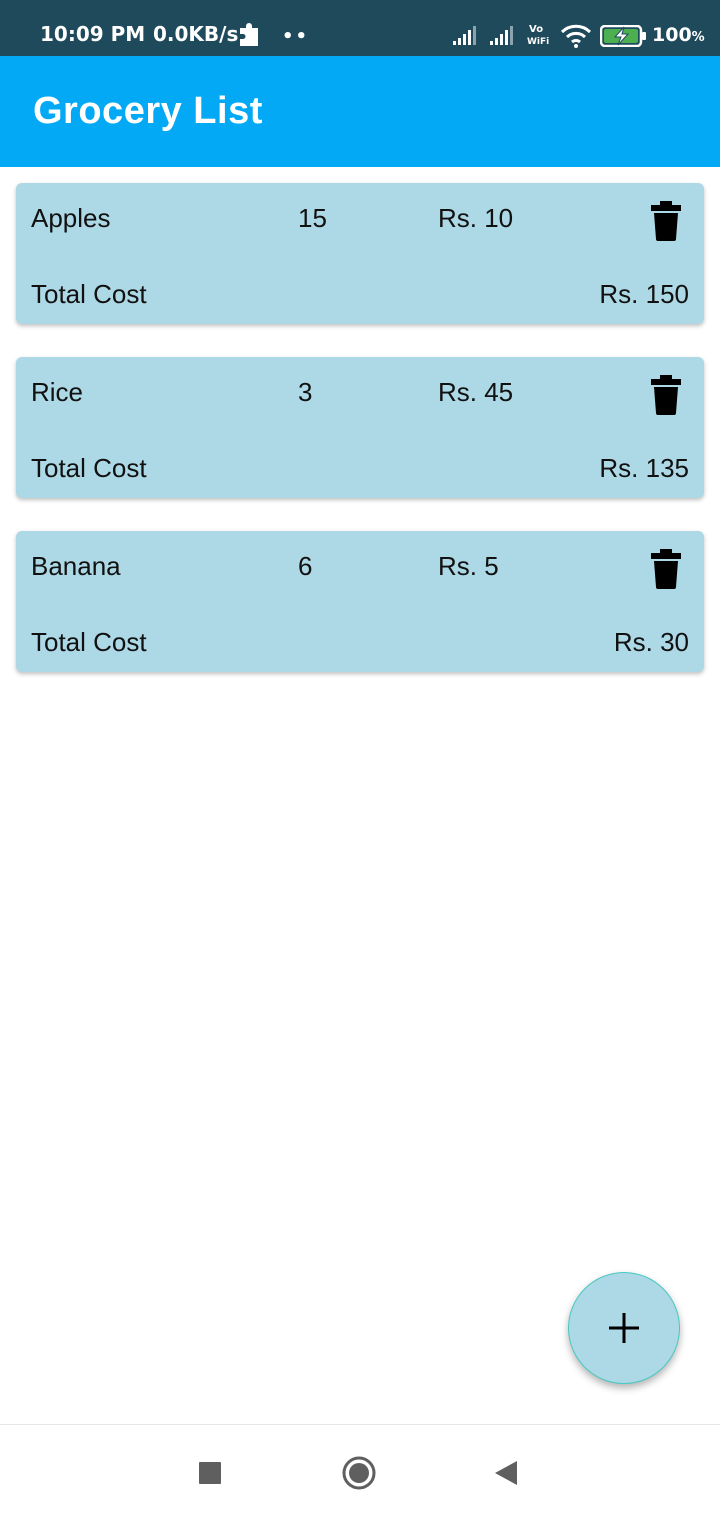 This screenshot has height=1520, width=720. Describe the element at coordinates (57, 392) in the screenshot. I see `item-name: Rice` at that location.